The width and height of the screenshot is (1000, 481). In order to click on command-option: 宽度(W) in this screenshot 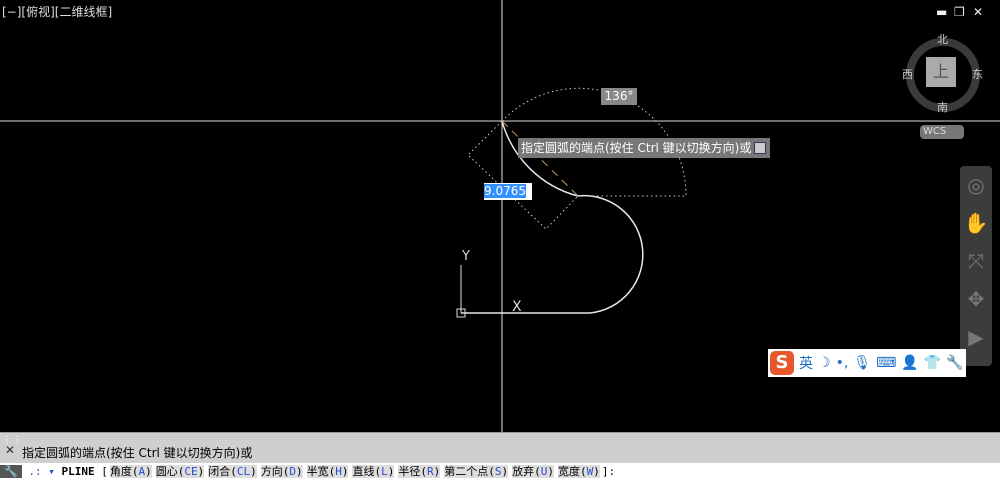, I will do `click(578, 471)`.